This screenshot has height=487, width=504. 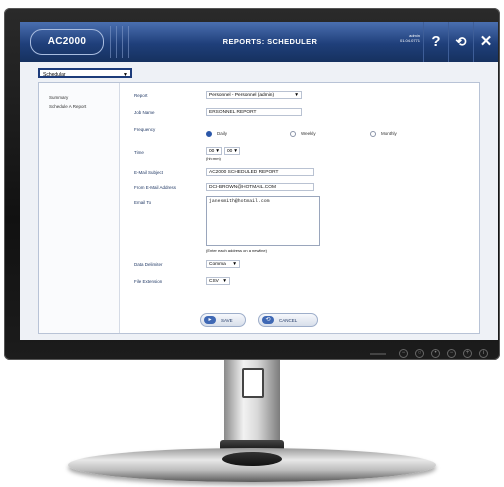 What do you see at coordinates (155, 187) in the screenshot?
I see `from-email-label: From E-Mail Address` at bounding box center [155, 187].